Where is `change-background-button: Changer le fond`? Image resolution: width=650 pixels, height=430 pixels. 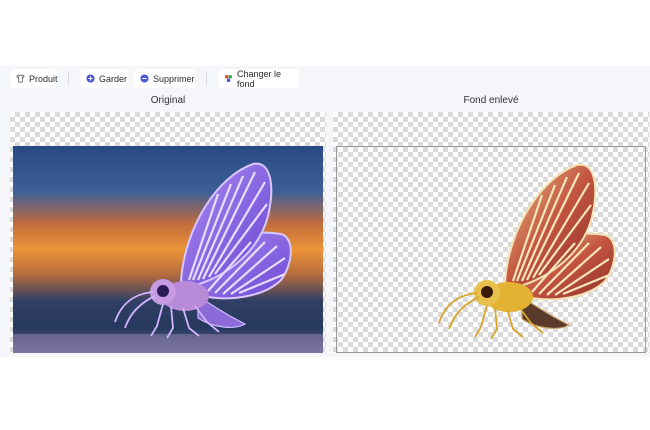 change-background-button: Changer le fond is located at coordinates (258, 78).